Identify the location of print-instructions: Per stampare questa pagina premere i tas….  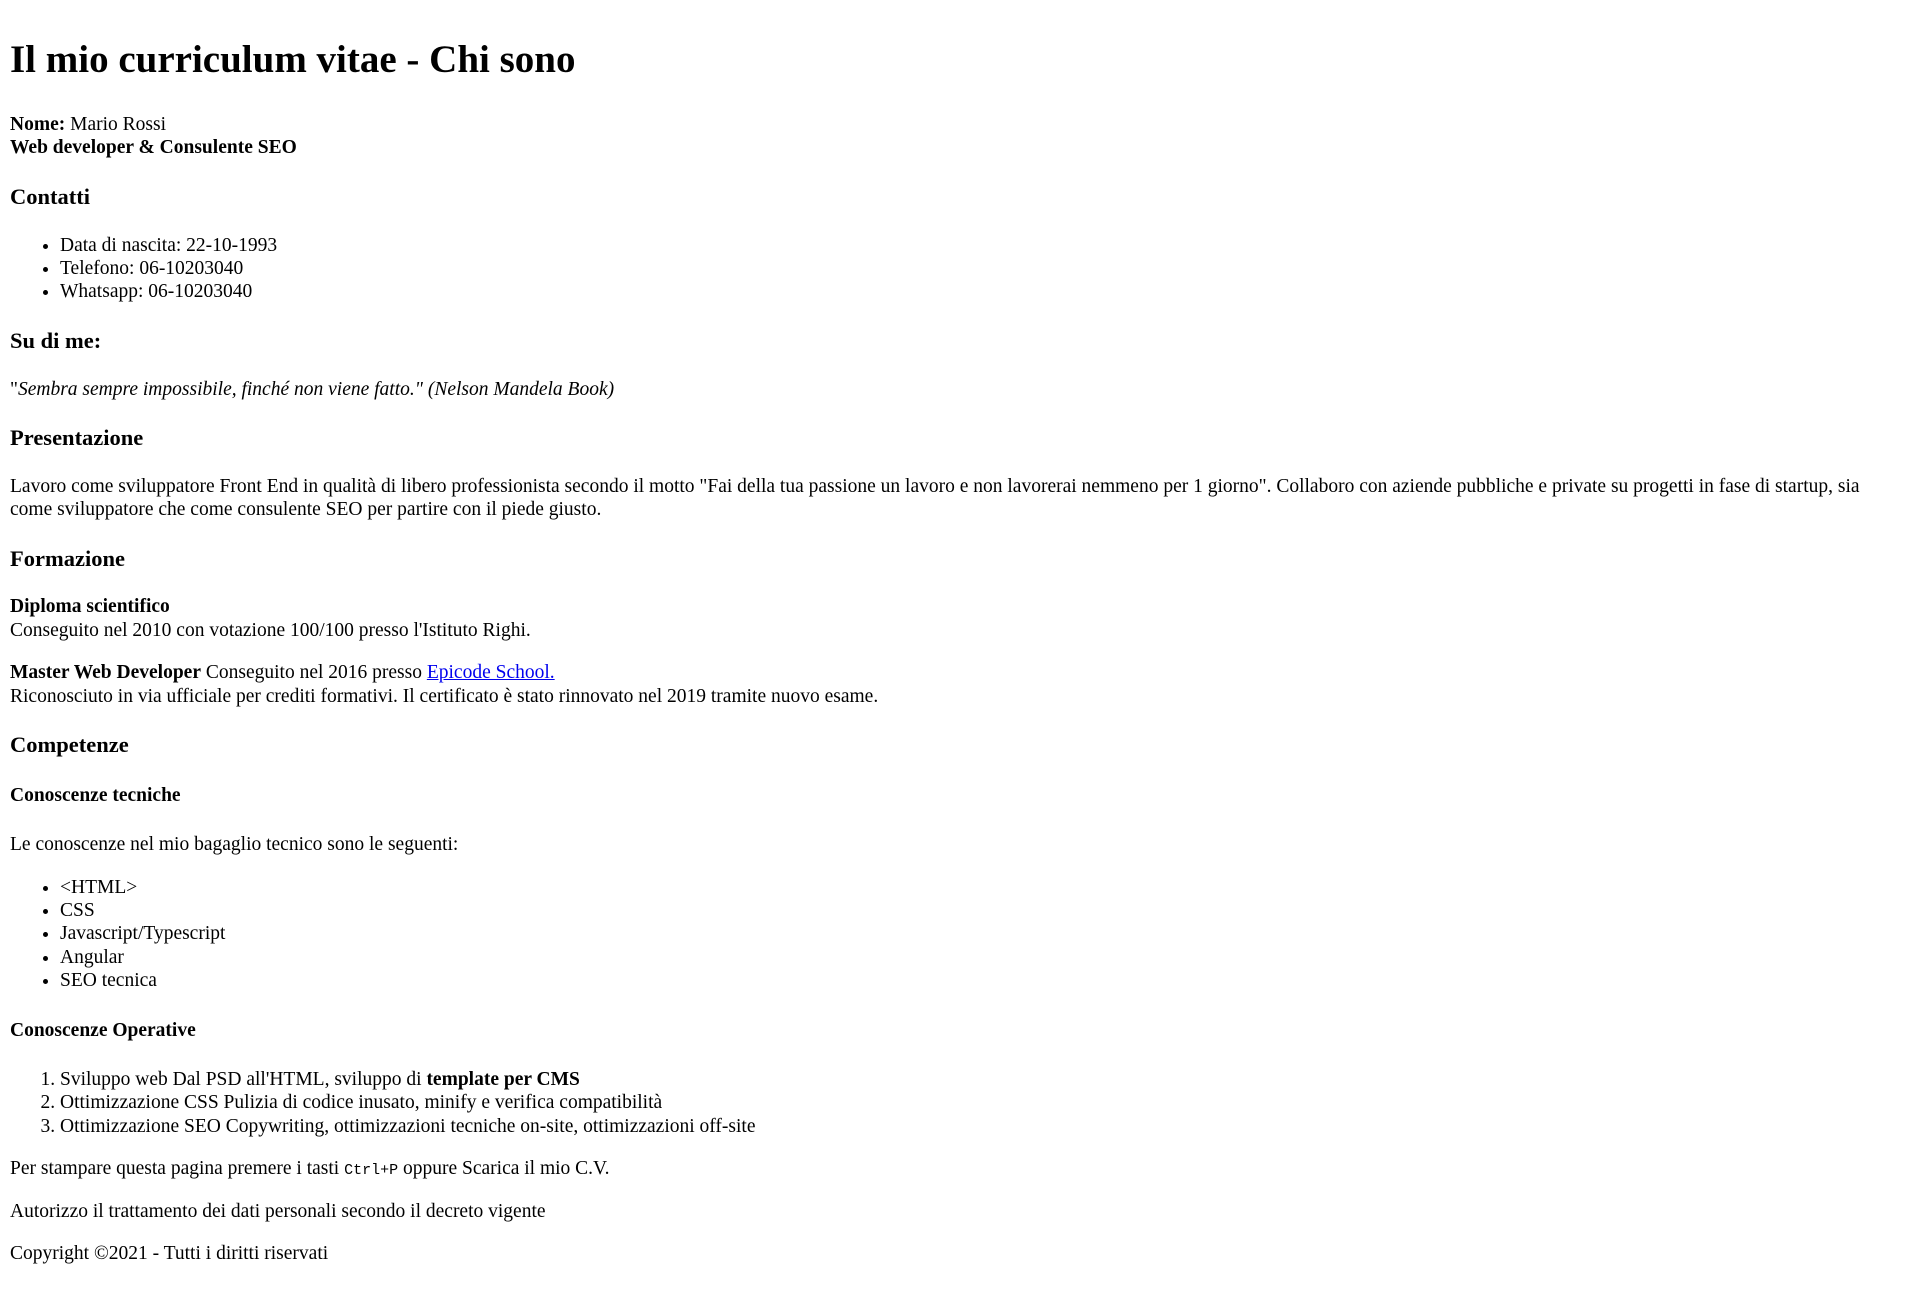
(955, 1168).